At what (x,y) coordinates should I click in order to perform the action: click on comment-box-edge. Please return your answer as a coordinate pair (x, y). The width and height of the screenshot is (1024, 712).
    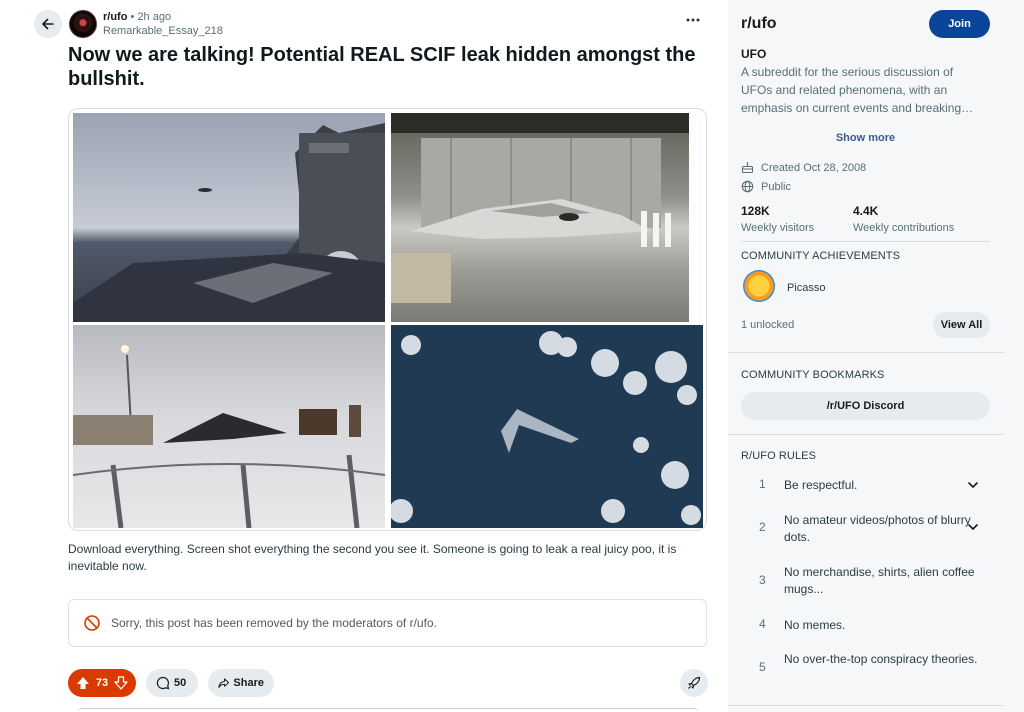
    Looking at the image, I should click on (388, 710).